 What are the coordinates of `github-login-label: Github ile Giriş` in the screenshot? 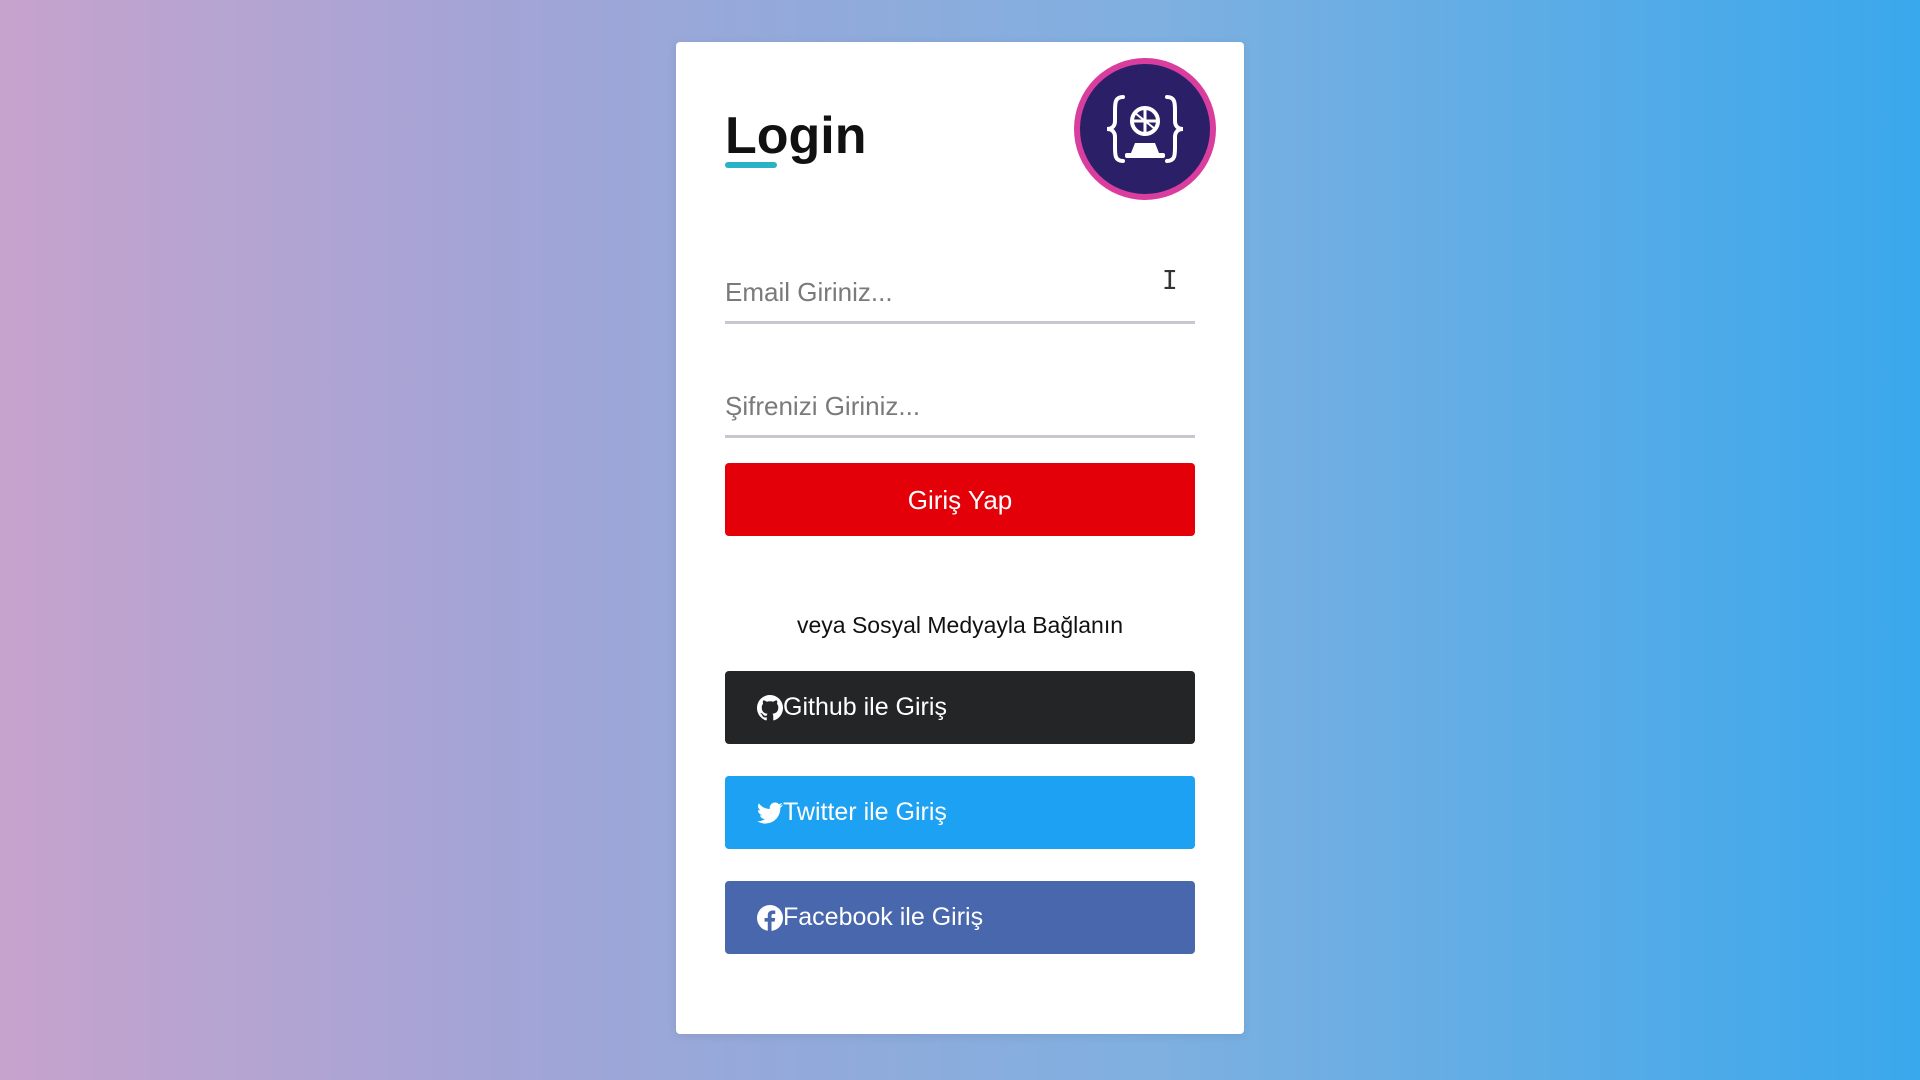 It's located at (865, 707).